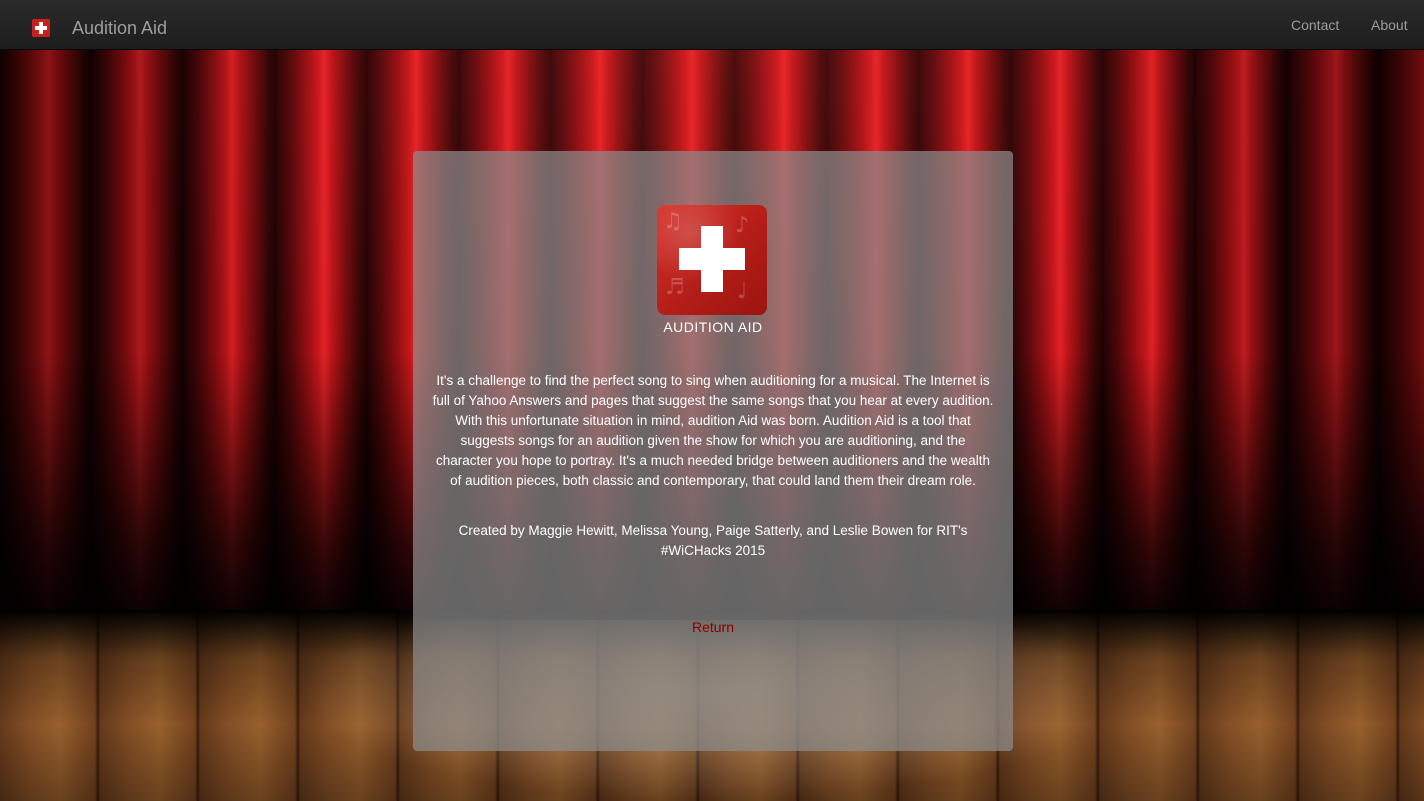 Image resolution: width=1424 pixels, height=801 pixels. What do you see at coordinates (712, 25) in the screenshot?
I see `top-navbar: Audition Aid Contact About` at bounding box center [712, 25].